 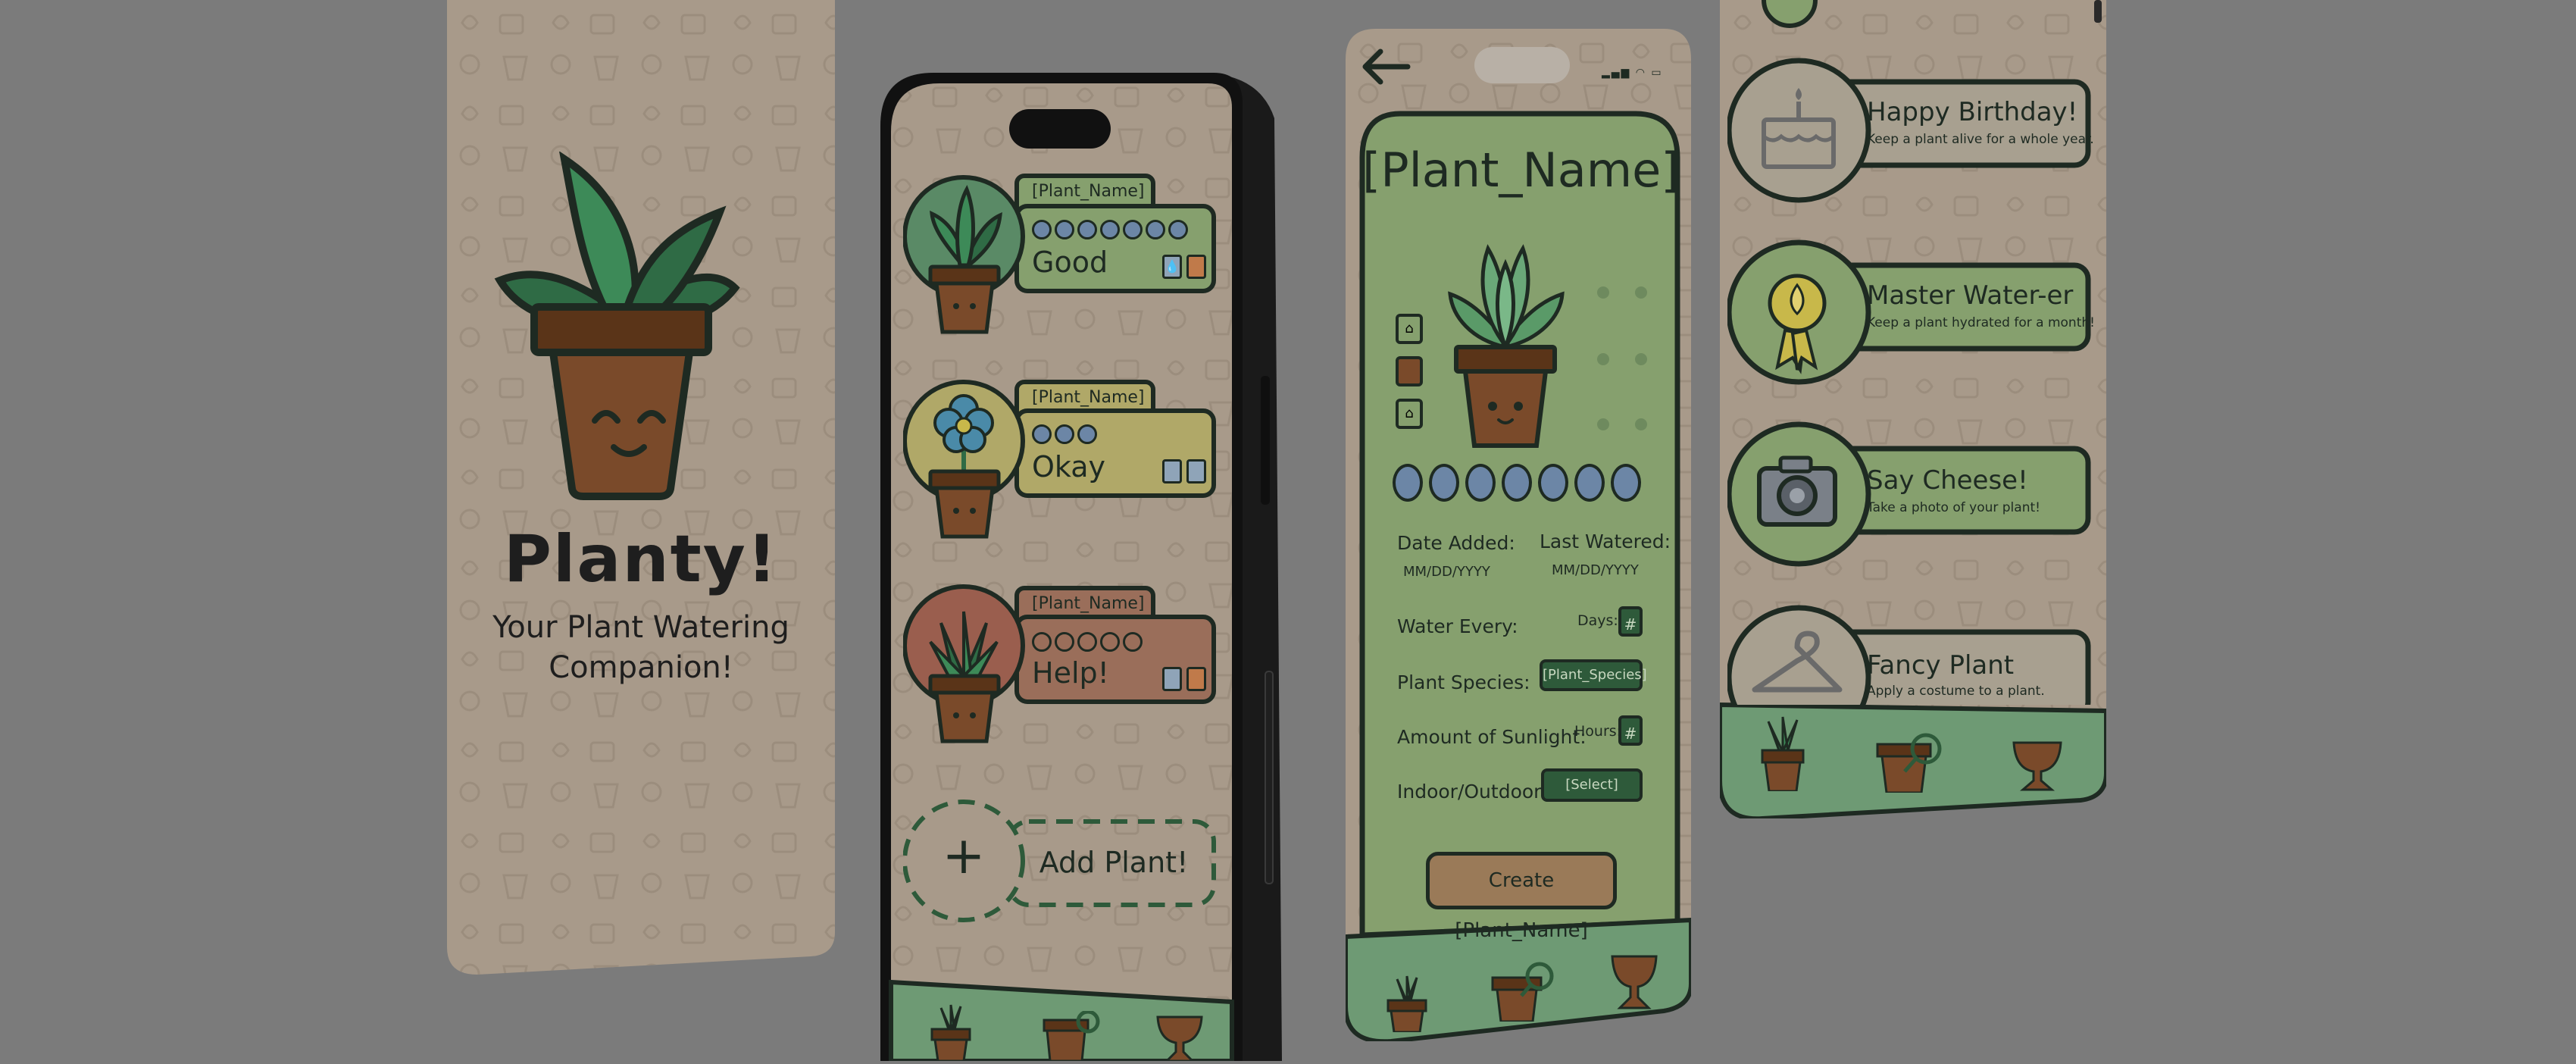 I want to click on days-label: Days:, so click(x=1597, y=620).